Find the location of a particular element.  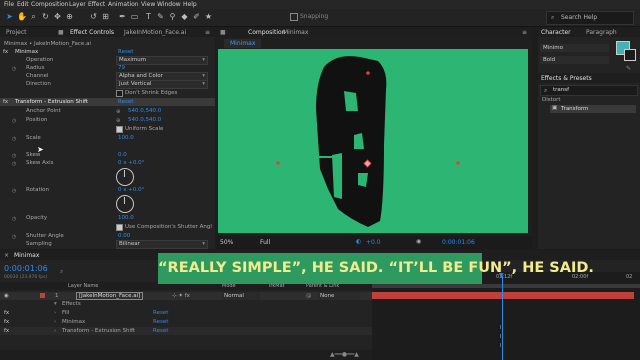

zoom-tool-icon: ⌕ is located at coordinates (33, 17).